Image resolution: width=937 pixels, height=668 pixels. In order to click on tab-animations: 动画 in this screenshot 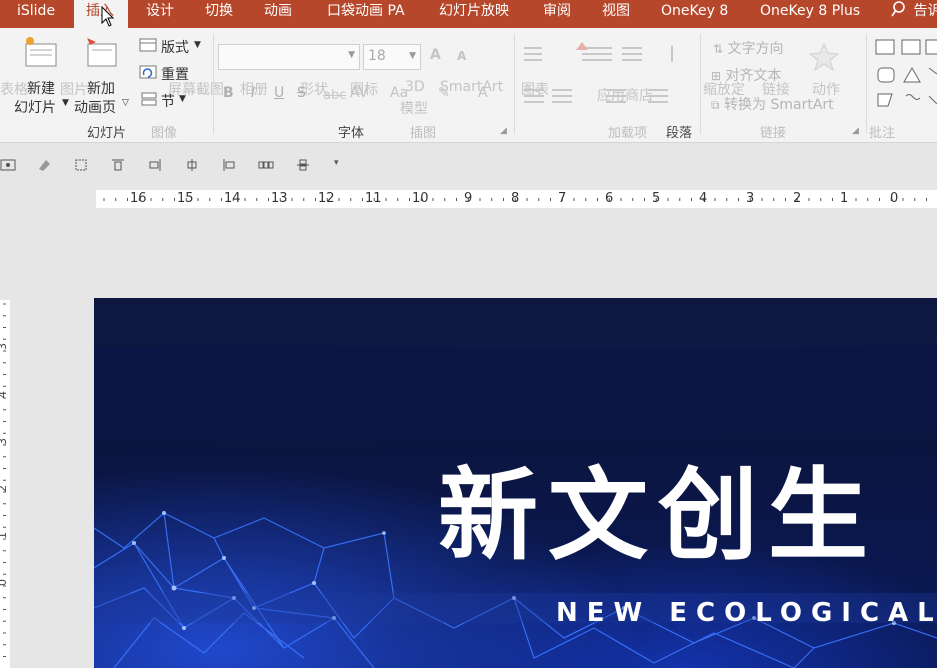, I will do `click(278, 14)`.